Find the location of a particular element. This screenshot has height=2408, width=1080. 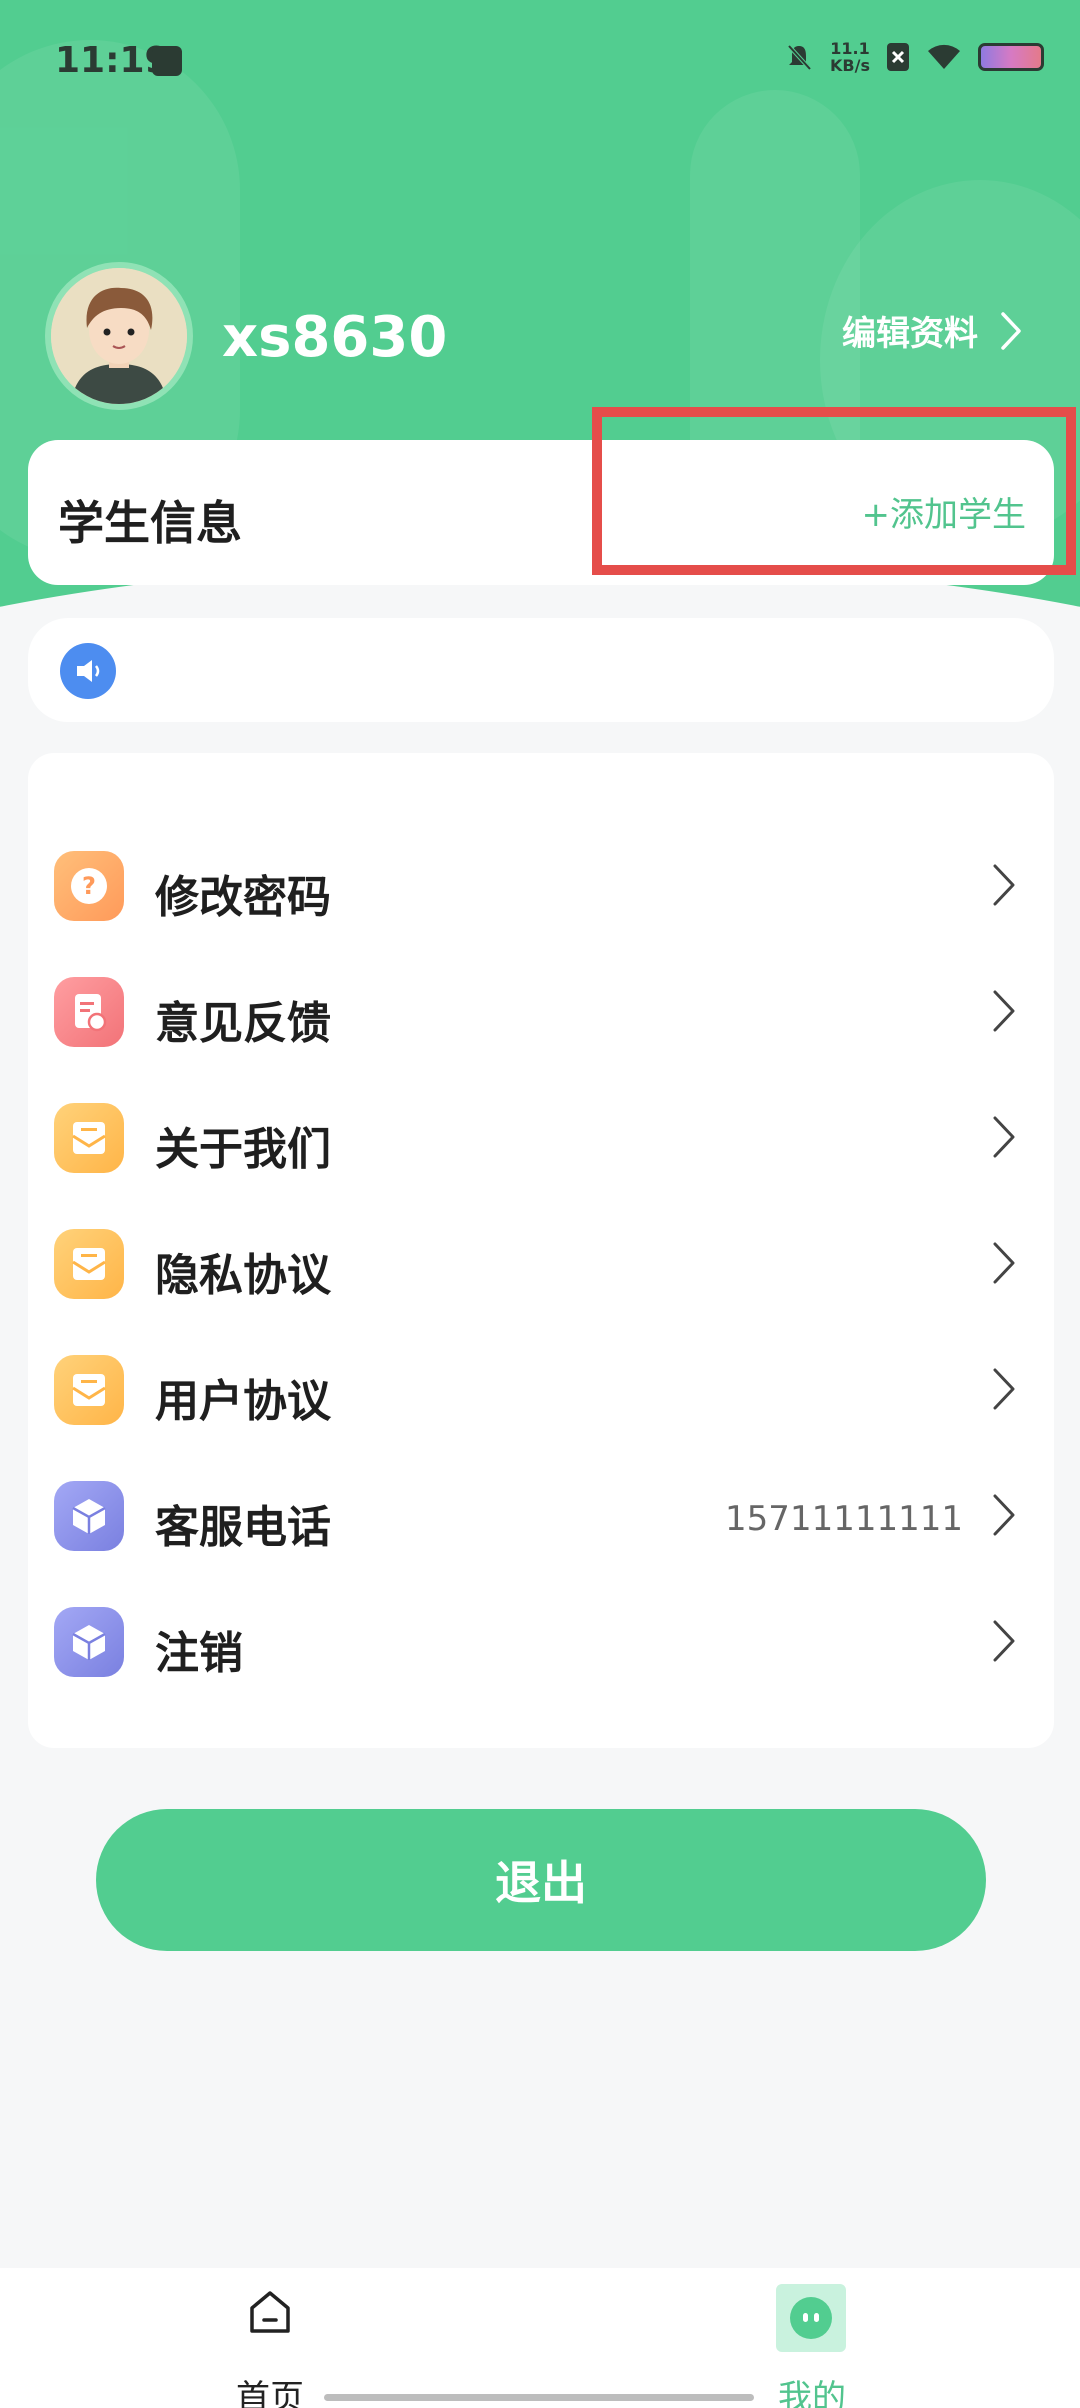

tab-profile: 我的 is located at coordinates (812, 2346).